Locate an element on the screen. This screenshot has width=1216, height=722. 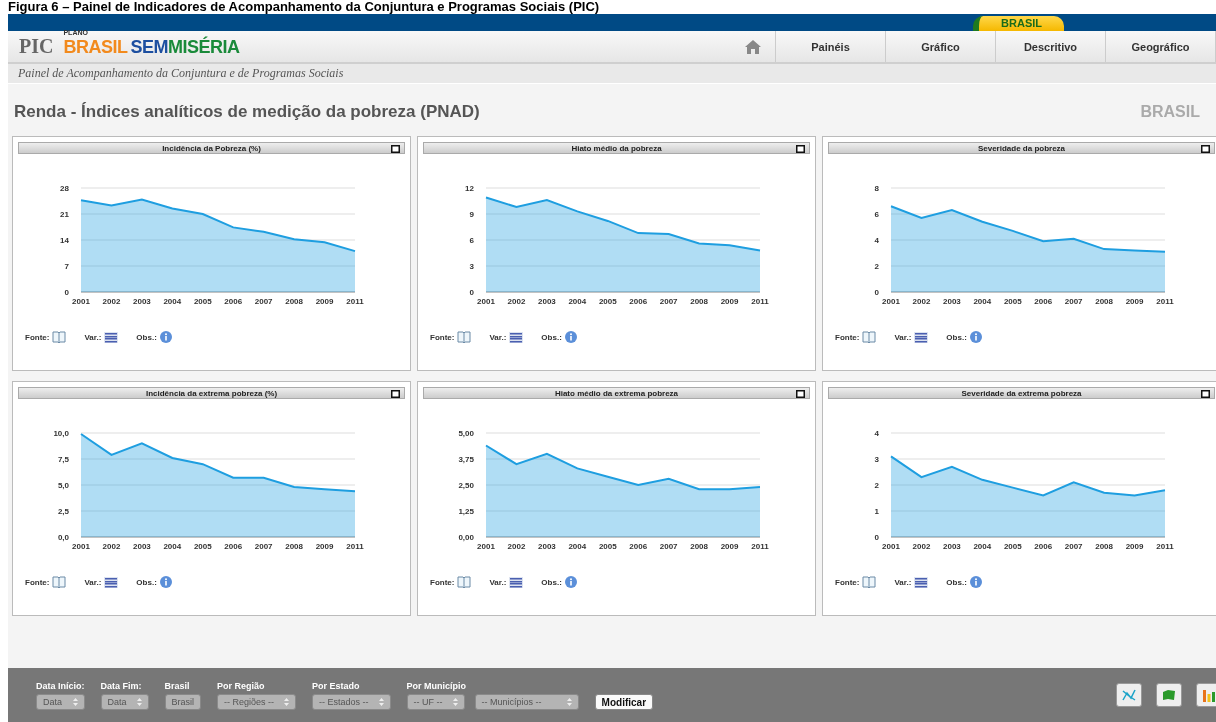
filter-label: Data Fim: is located at coordinates (121, 685).